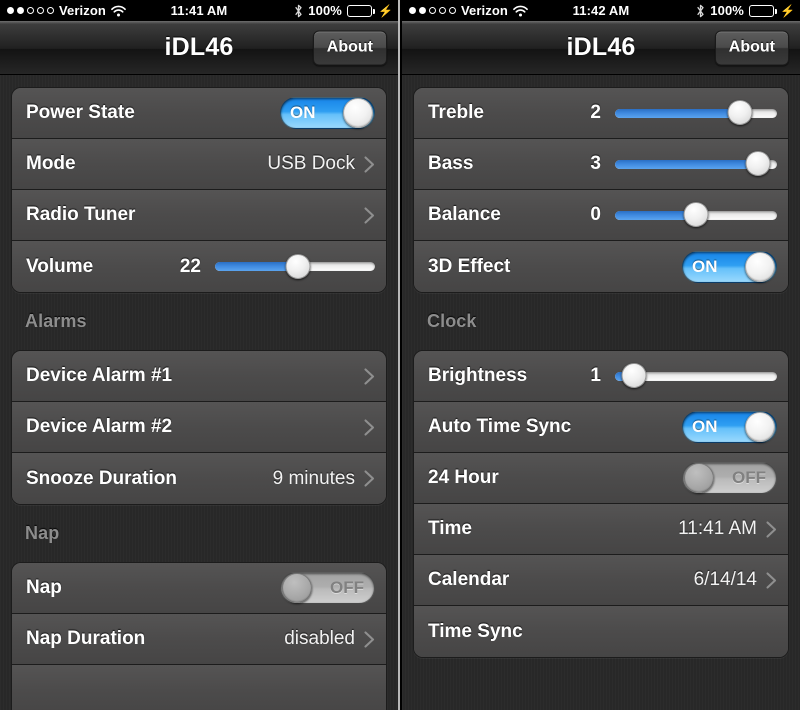 The height and width of the screenshot is (710, 800). I want to click on row-auto-time-sync: Auto Time Sync ON, so click(601, 427).